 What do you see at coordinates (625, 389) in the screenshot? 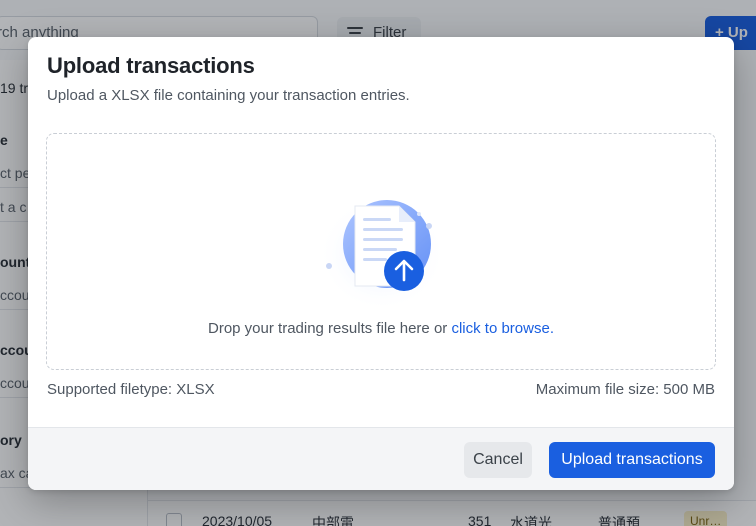
I see `max-file-size: Maximum file size: 500 MB` at bounding box center [625, 389].